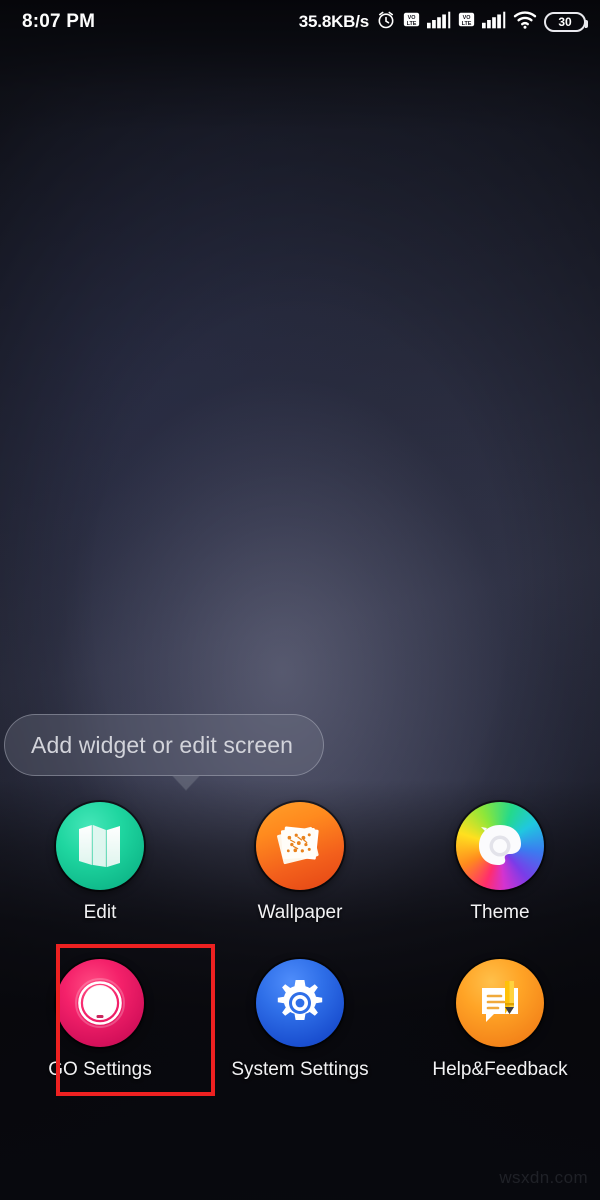 The height and width of the screenshot is (1200, 600). I want to click on add-widget-tooltip: Add widget or edit screen, so click(164, 752).